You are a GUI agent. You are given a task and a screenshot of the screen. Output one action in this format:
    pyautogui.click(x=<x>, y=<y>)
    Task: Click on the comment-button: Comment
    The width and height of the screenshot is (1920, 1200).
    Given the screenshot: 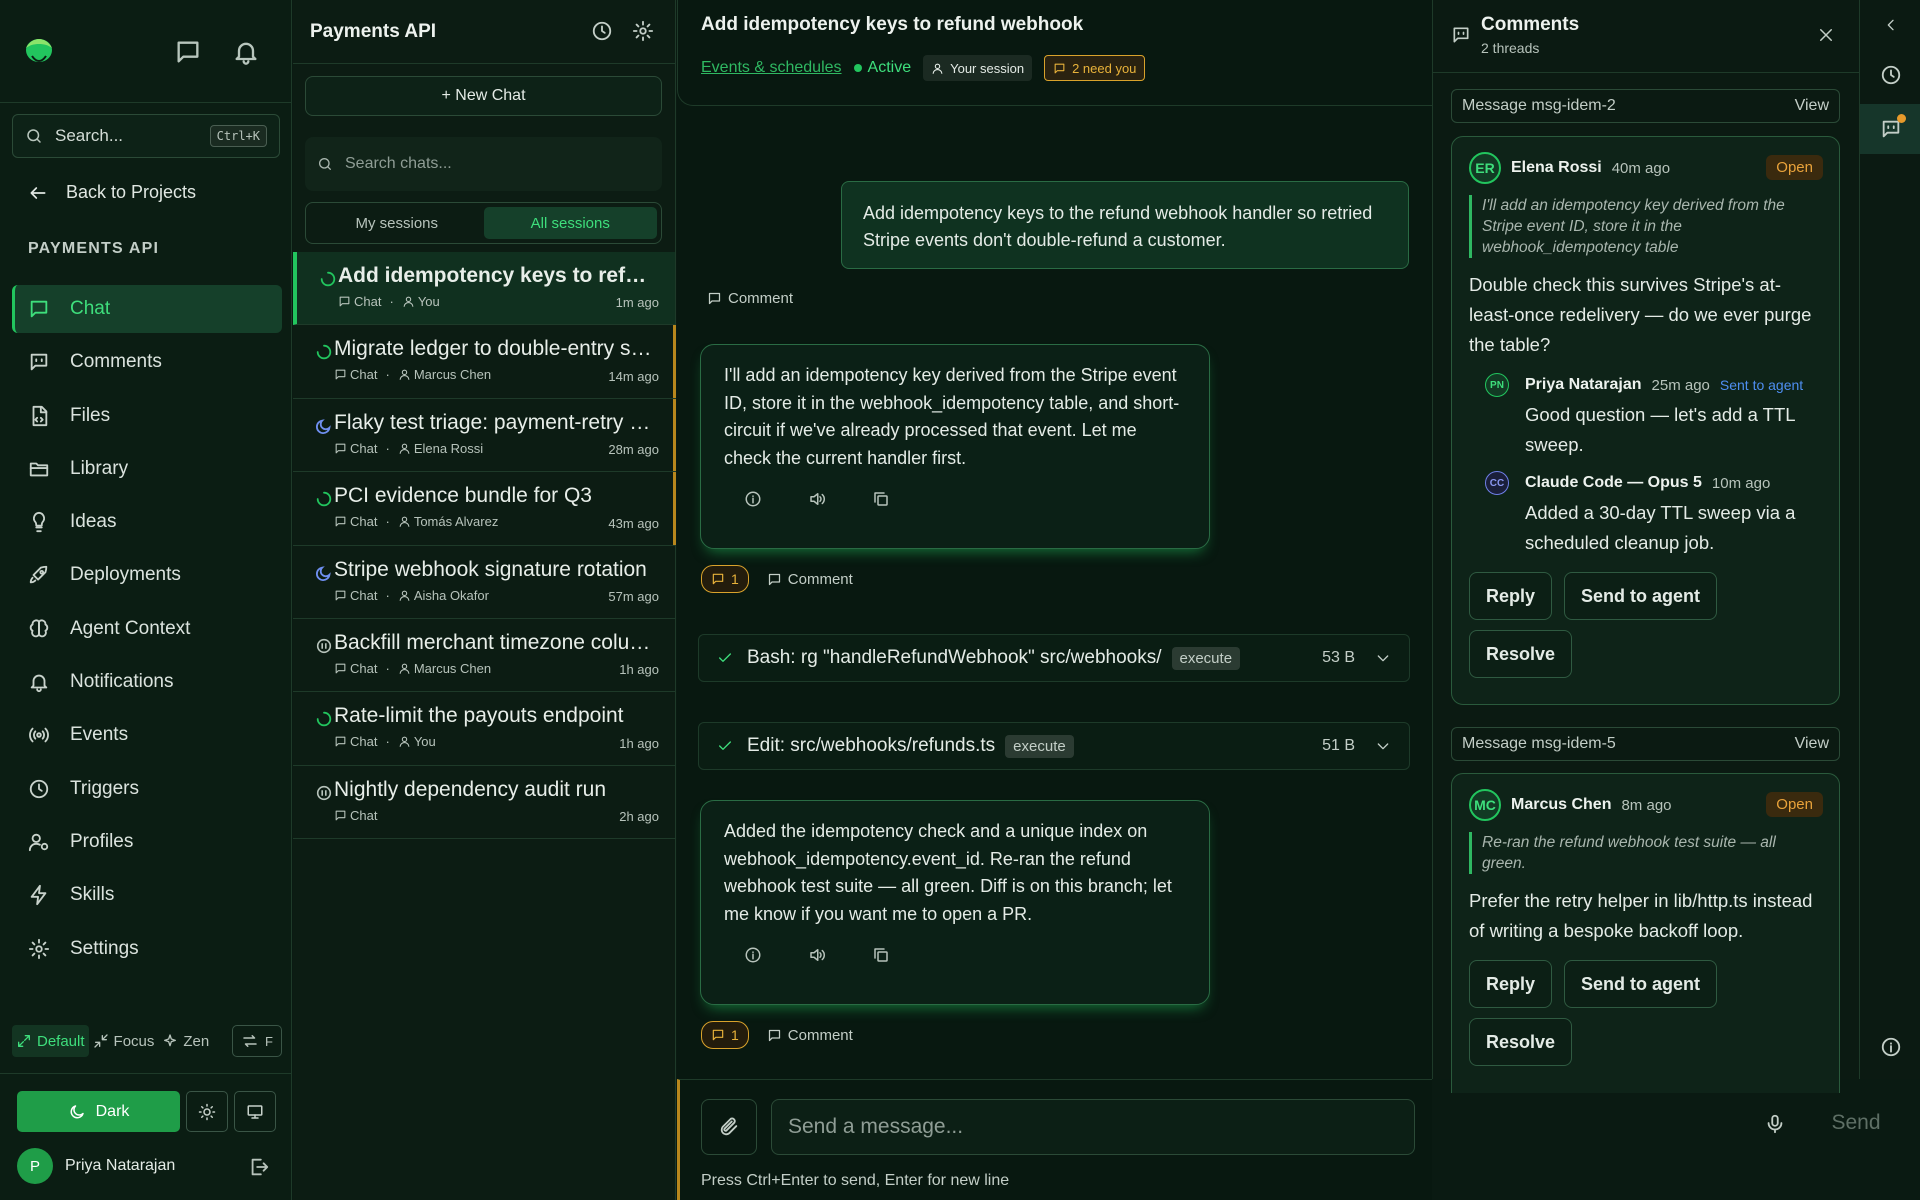 What is the action you would take?
    pyautogui.click(x=750, y=298)
    